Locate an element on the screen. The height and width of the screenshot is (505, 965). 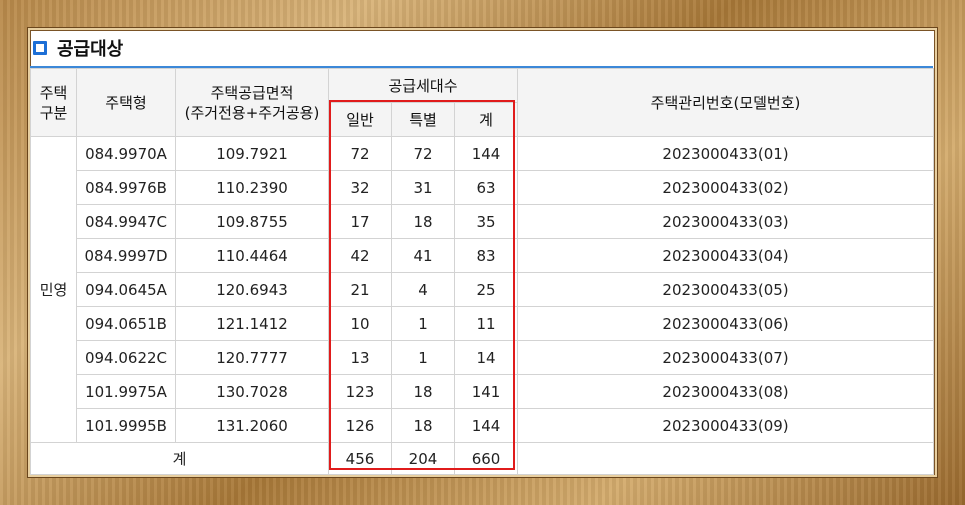
cell-mgmt: 2023000433(08) is located at coordinates (726, 391).